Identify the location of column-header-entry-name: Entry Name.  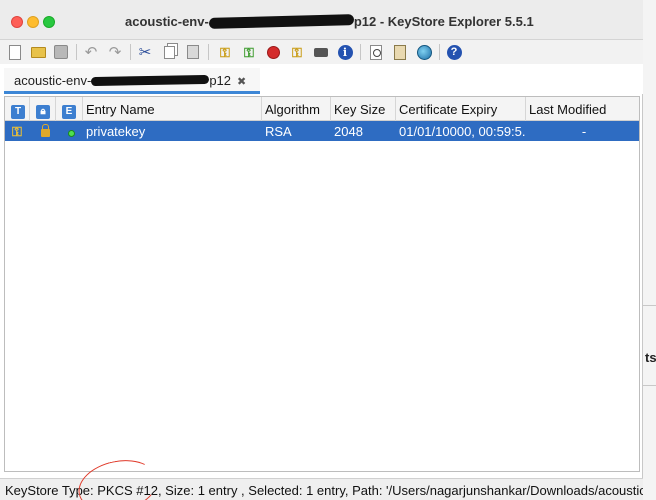
(172, 109).